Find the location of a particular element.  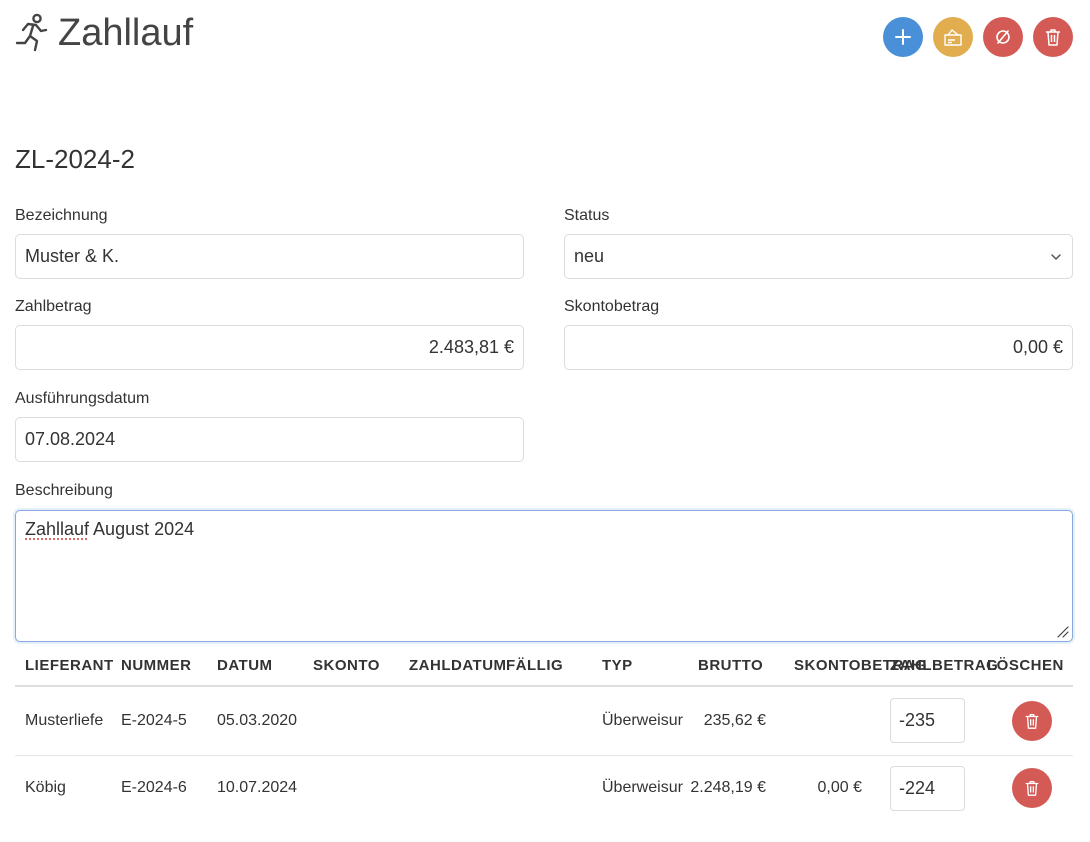

beschreibung-text-word: Zahllauf is located at coordinates (57, 529).